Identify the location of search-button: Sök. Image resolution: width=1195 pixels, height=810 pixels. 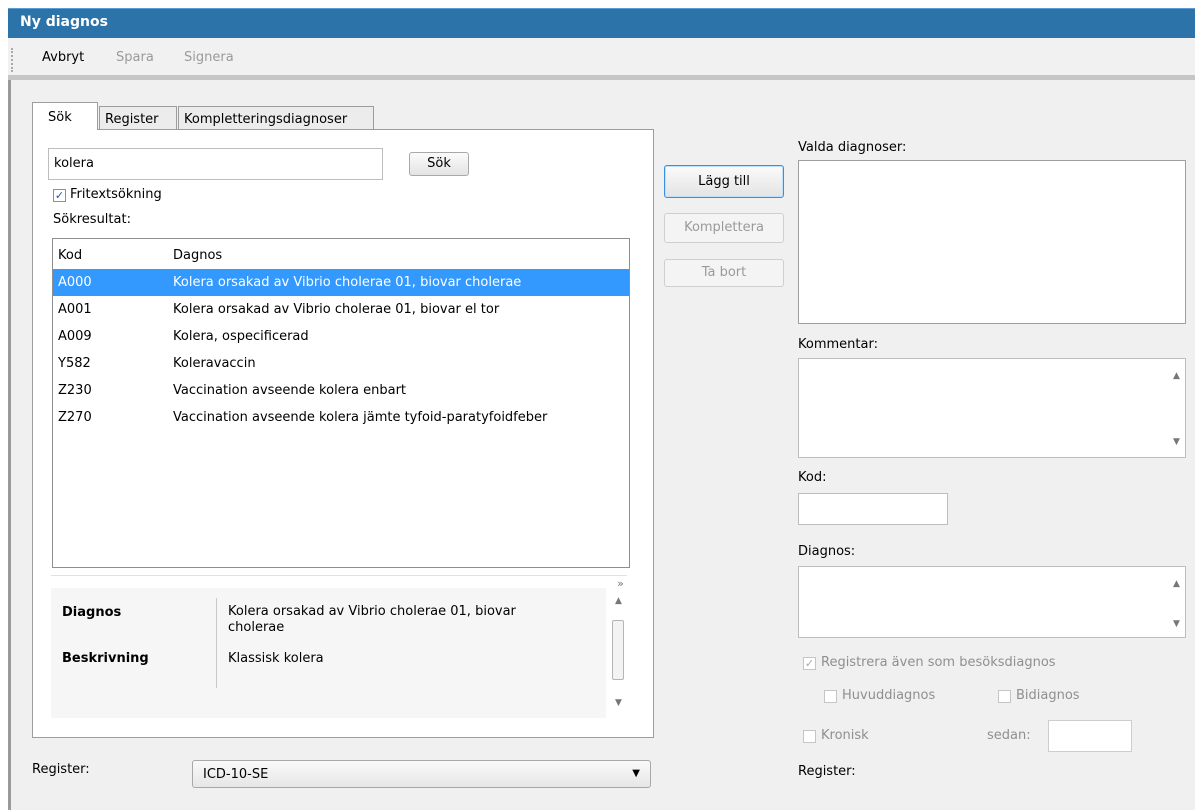
(439, 164).